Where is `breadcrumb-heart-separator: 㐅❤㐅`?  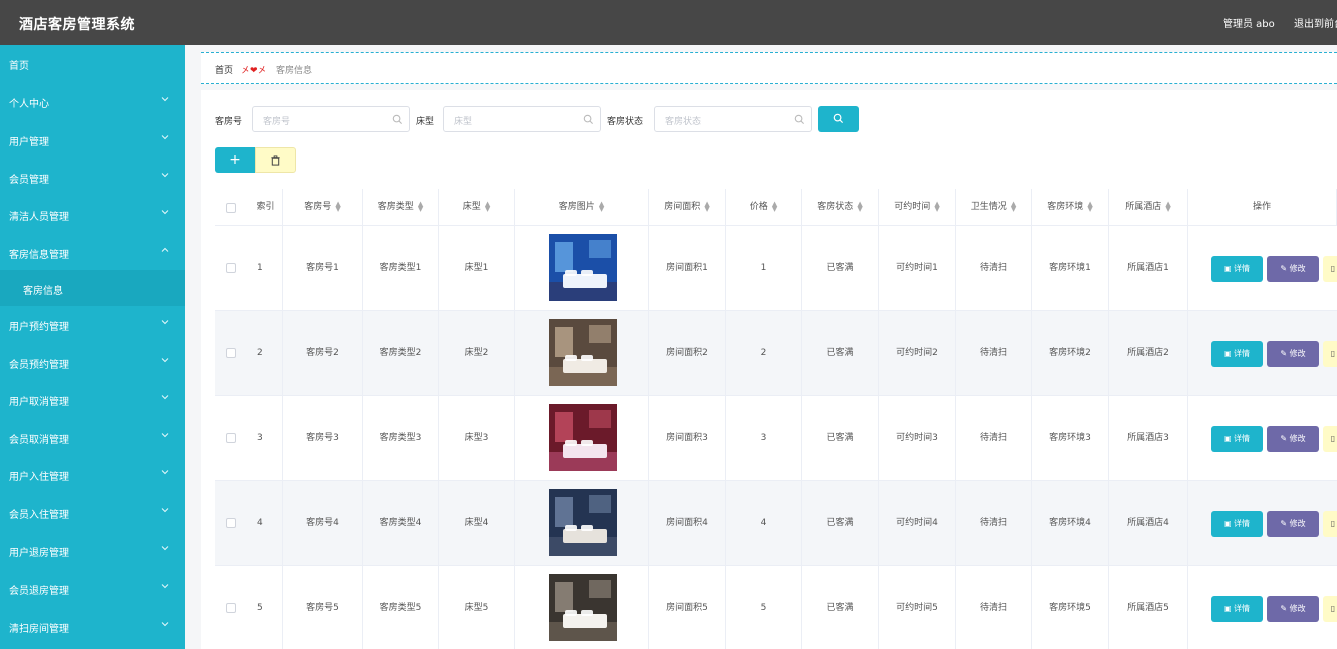
breadcrumb-heart-separator: 㐅❤㐅 is located at coordinates (254, 71).